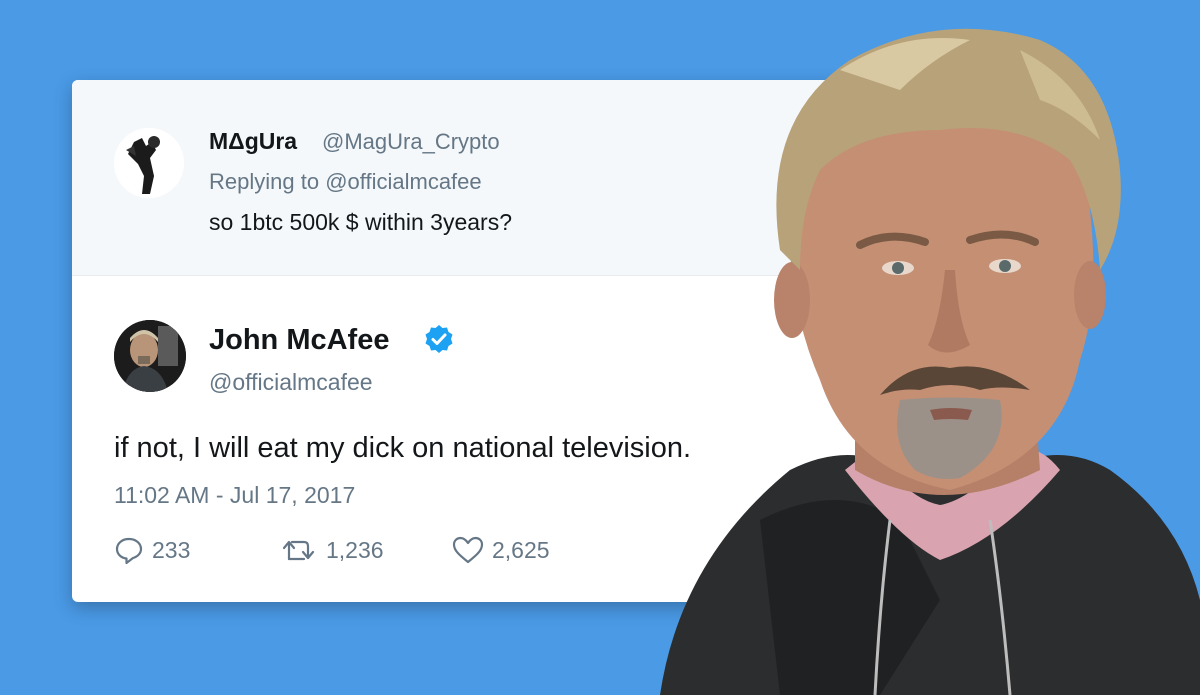 The height and width of the screenshot is (695, 1200). I want to click on tweet-timestamp: 11:02 AM - Jul 17, 2017, so click(234, 495).